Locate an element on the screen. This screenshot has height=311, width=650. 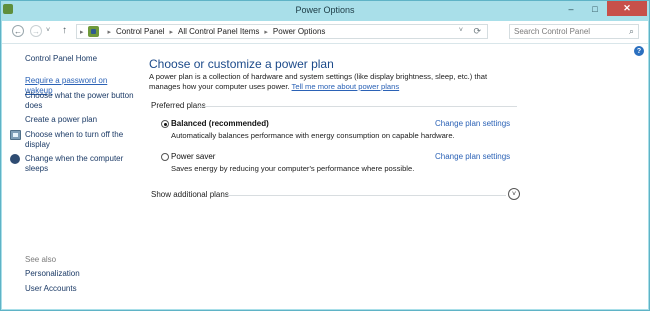
control-panel-icon is located at coordinates (93, 31).